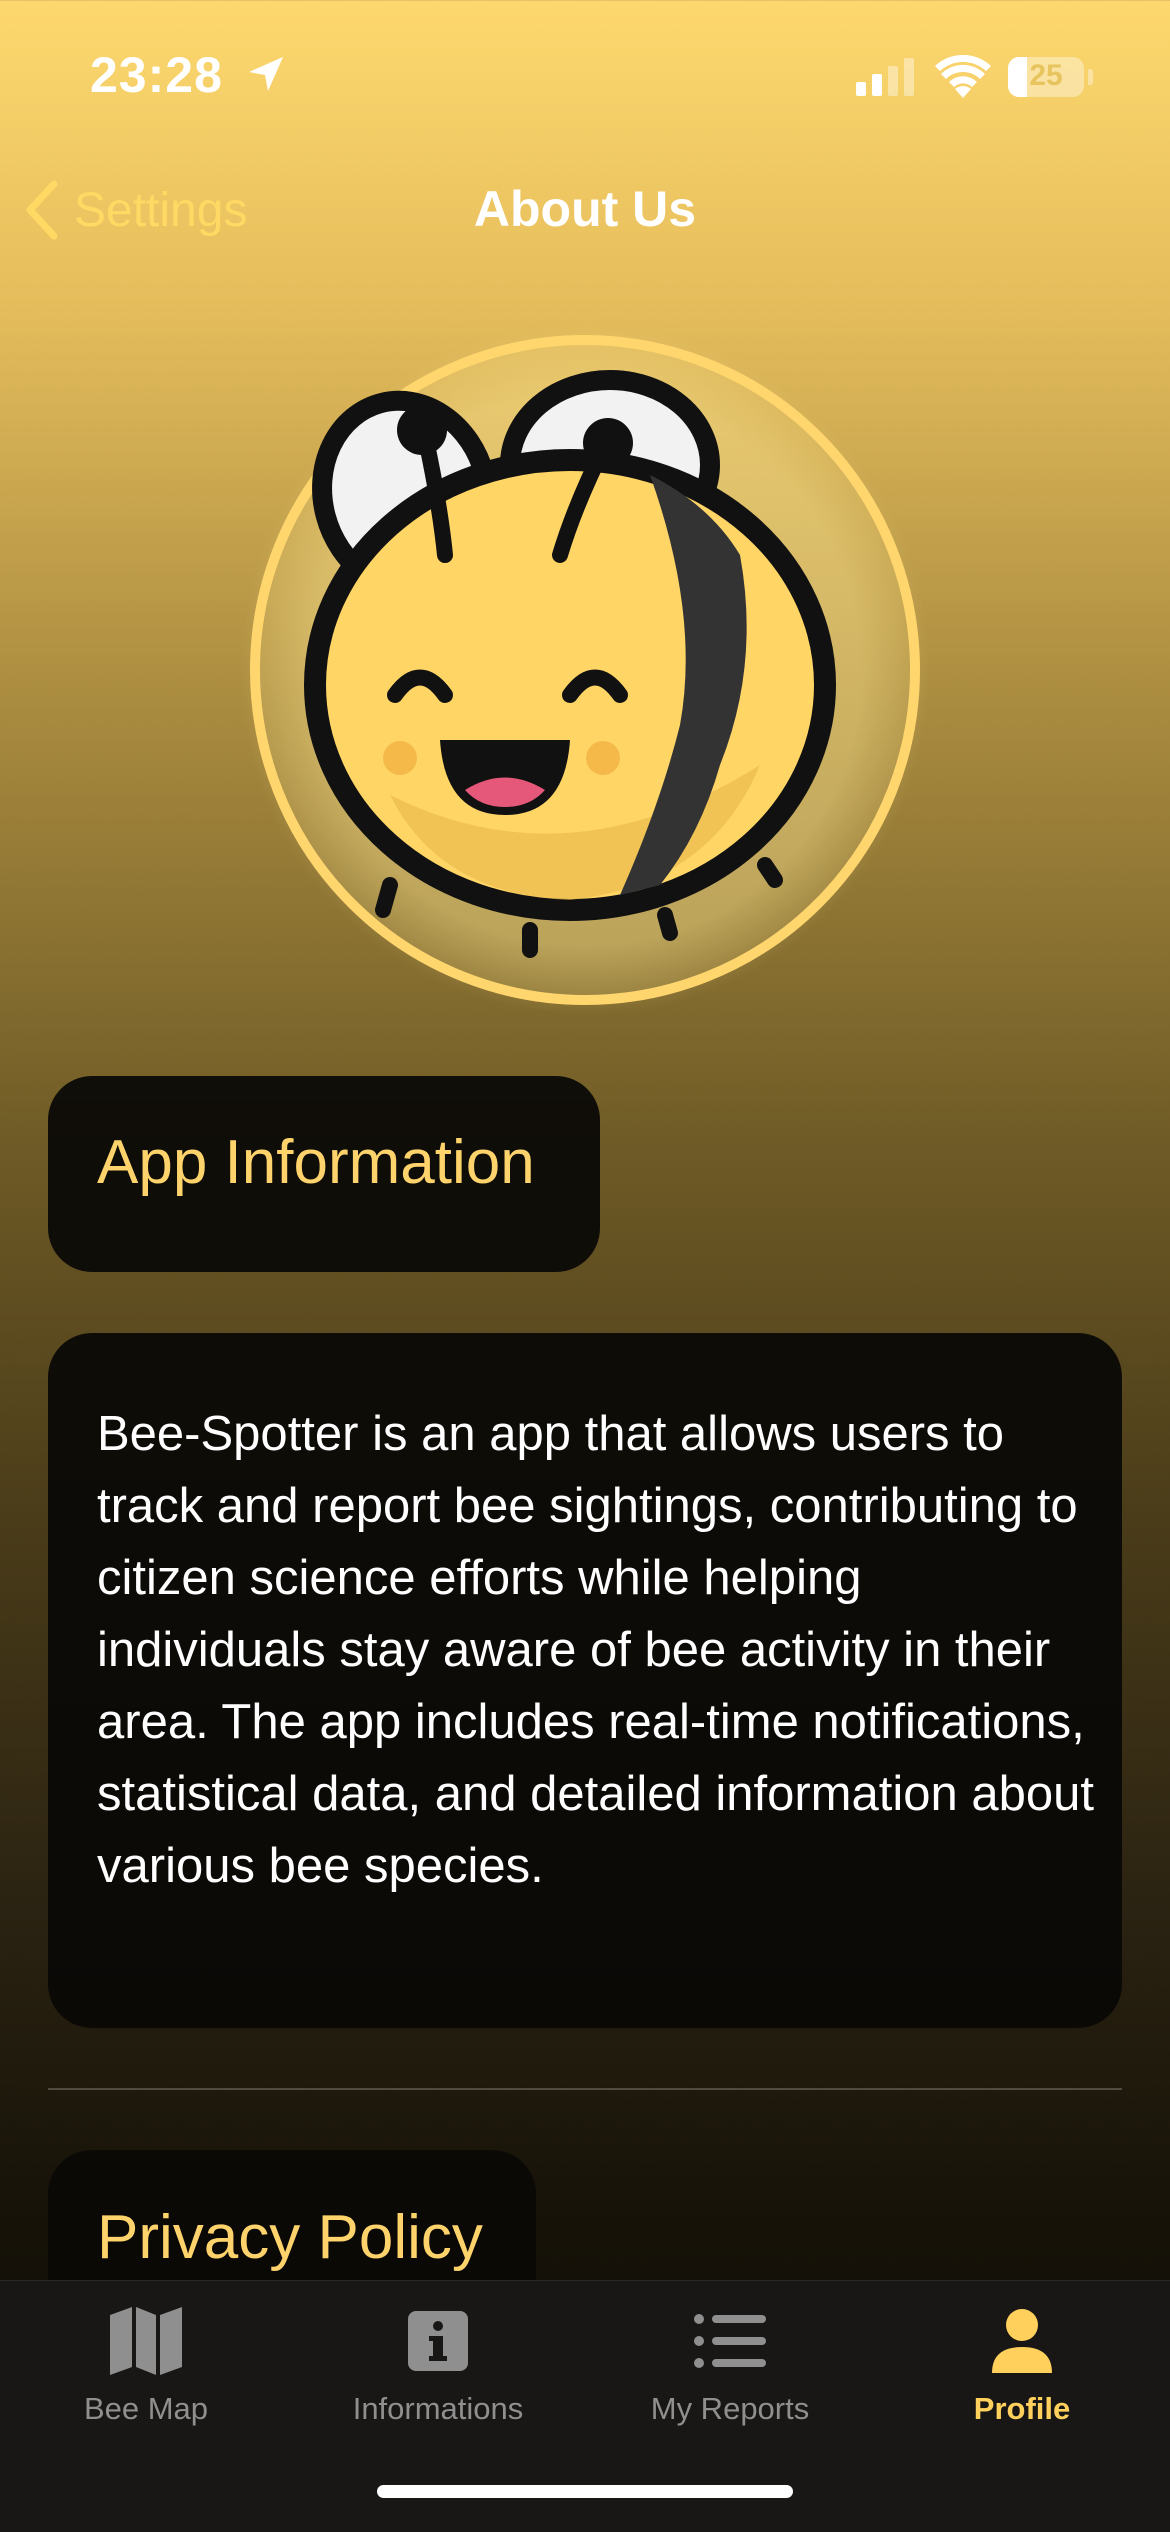  I want to click on person-icon, so click(1022, 2341).